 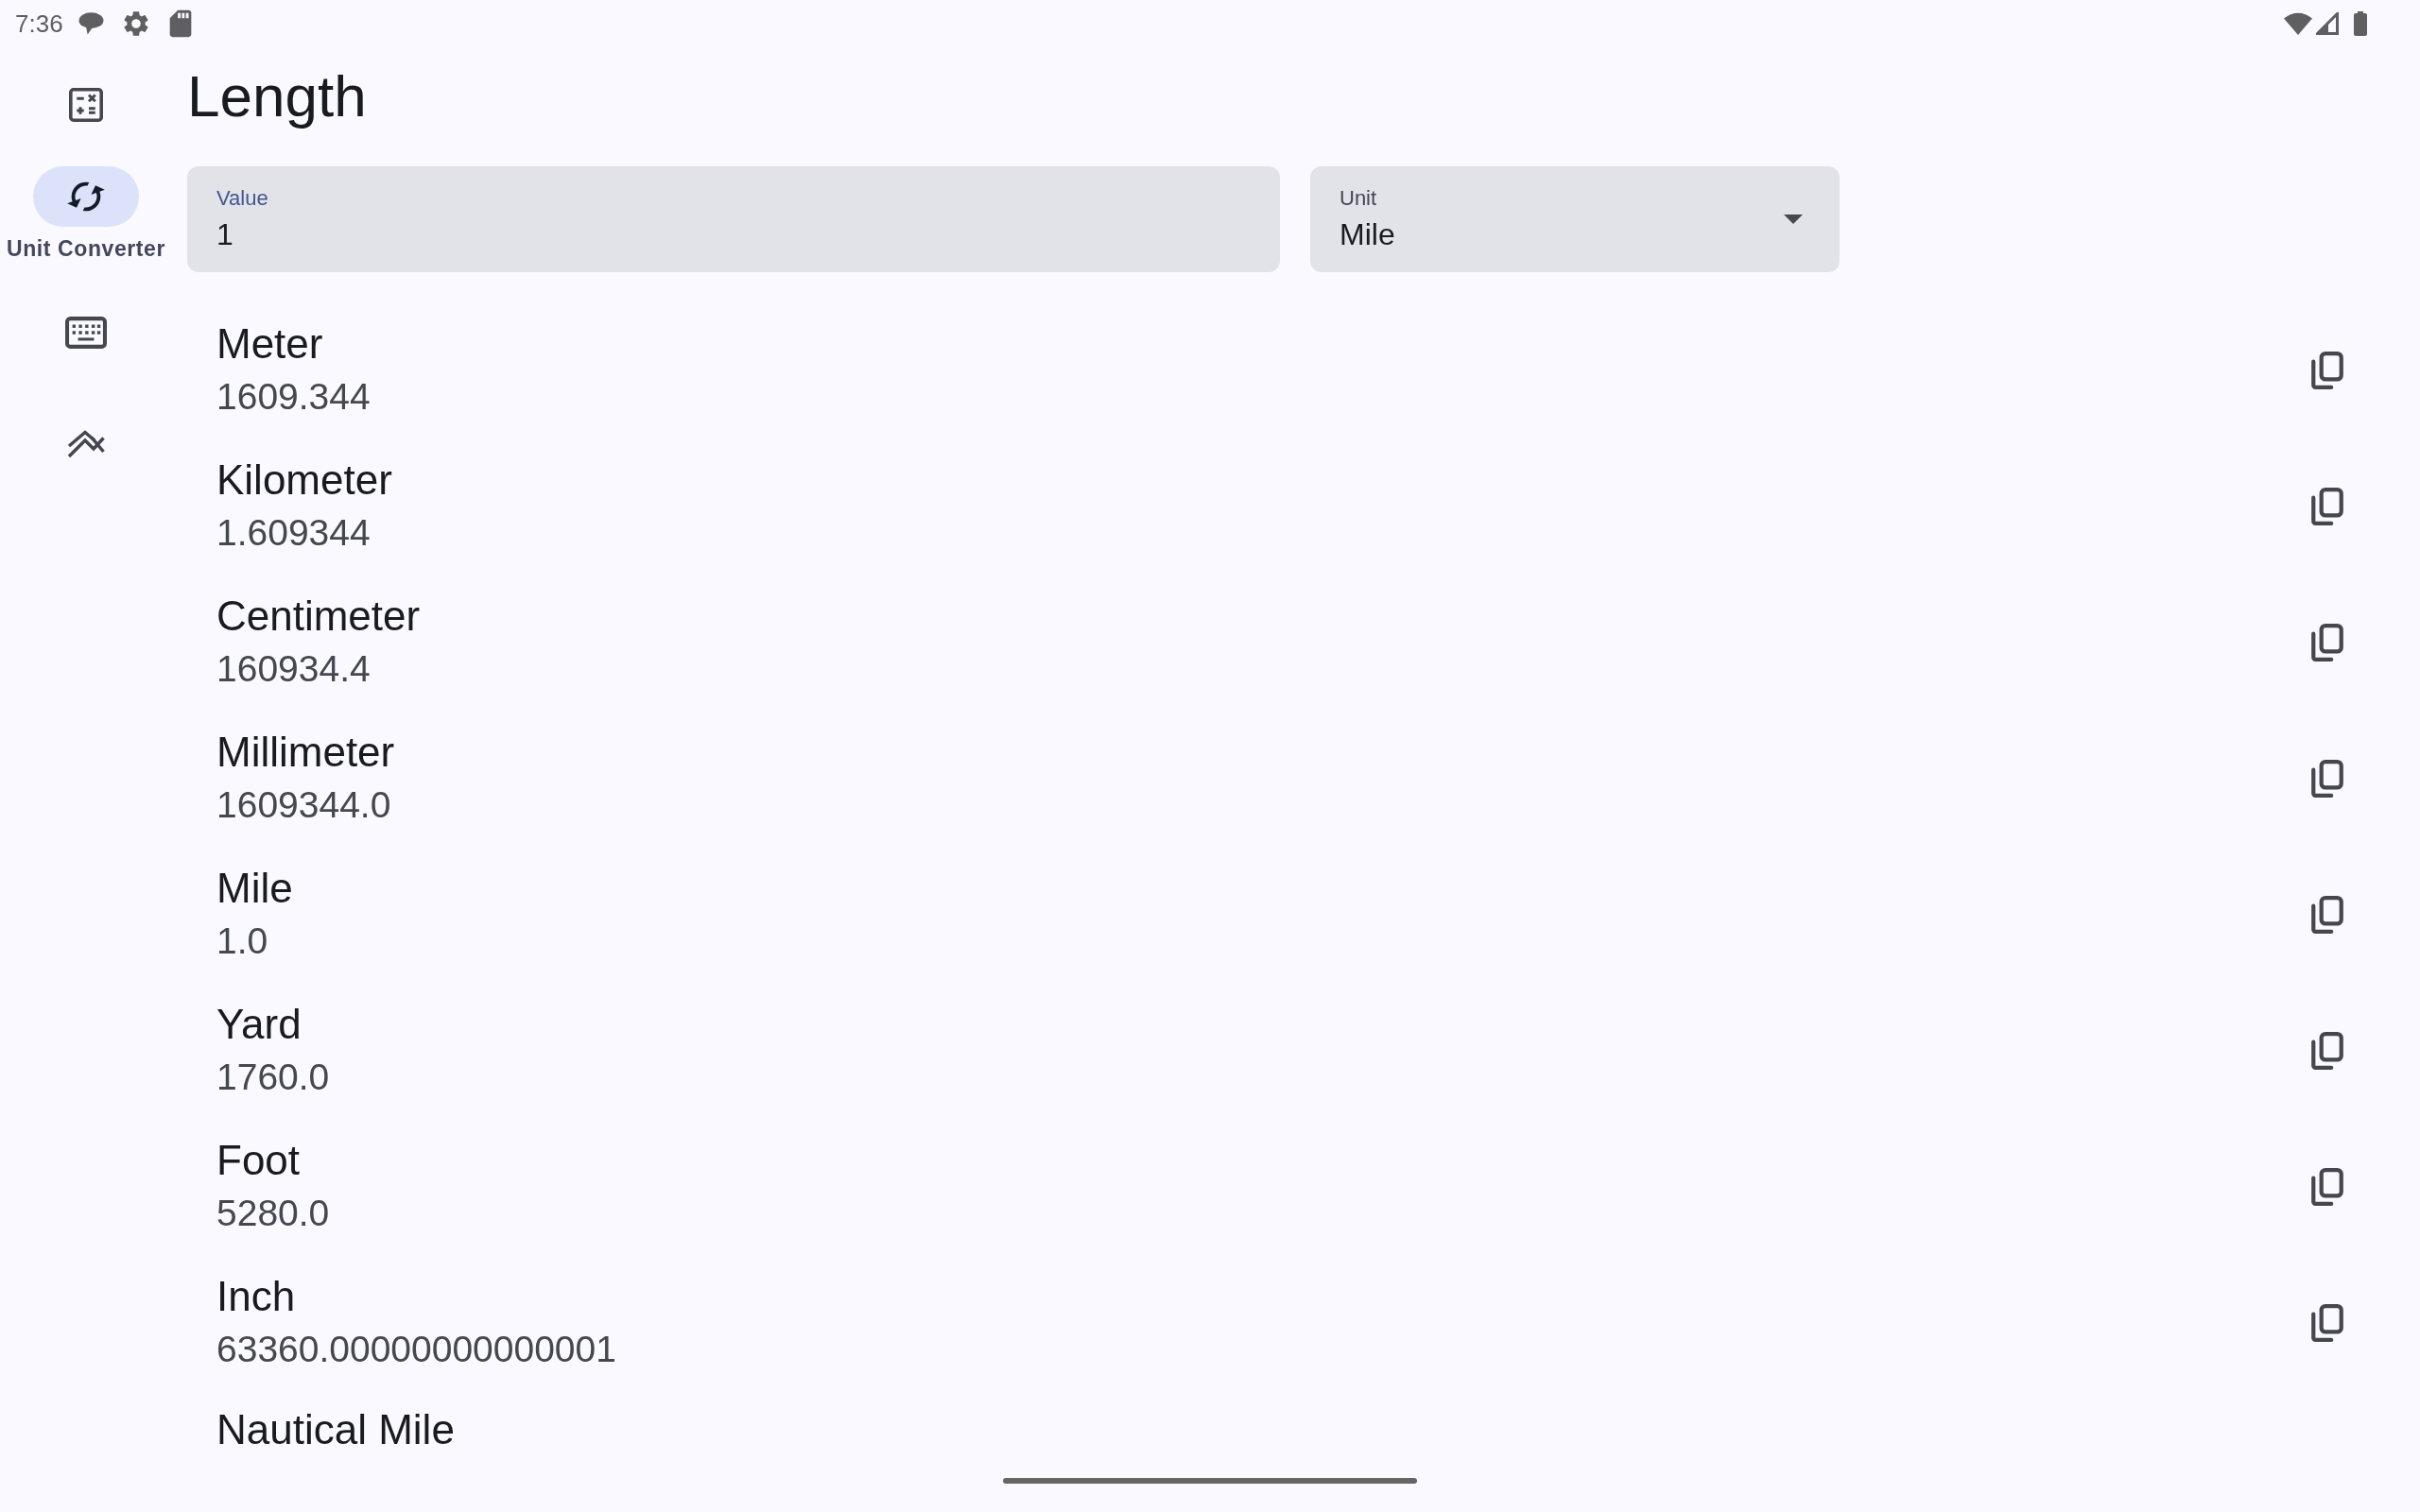 I want to click on converted-value: 160934.4, so click(x=293, y=669).